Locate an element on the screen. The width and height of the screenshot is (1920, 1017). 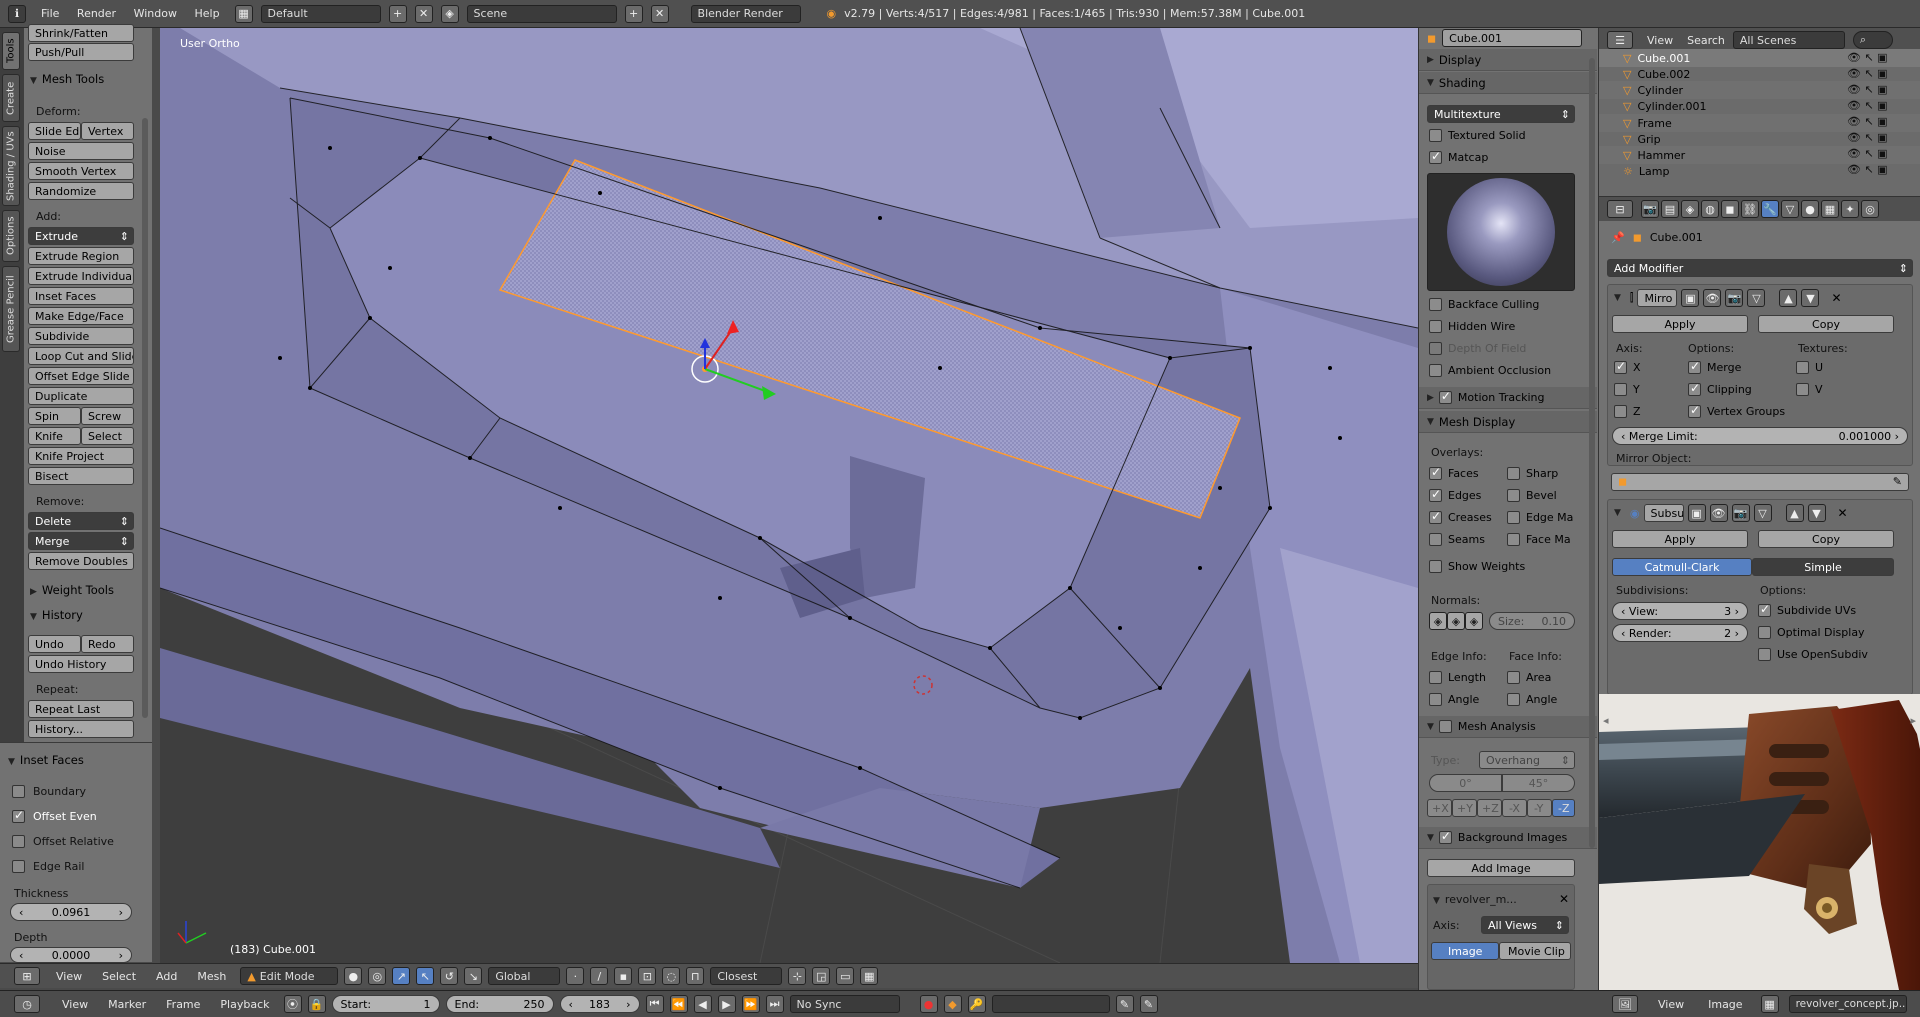
subsurf-copy-button: Copy is located at coordinates (1826, 539).